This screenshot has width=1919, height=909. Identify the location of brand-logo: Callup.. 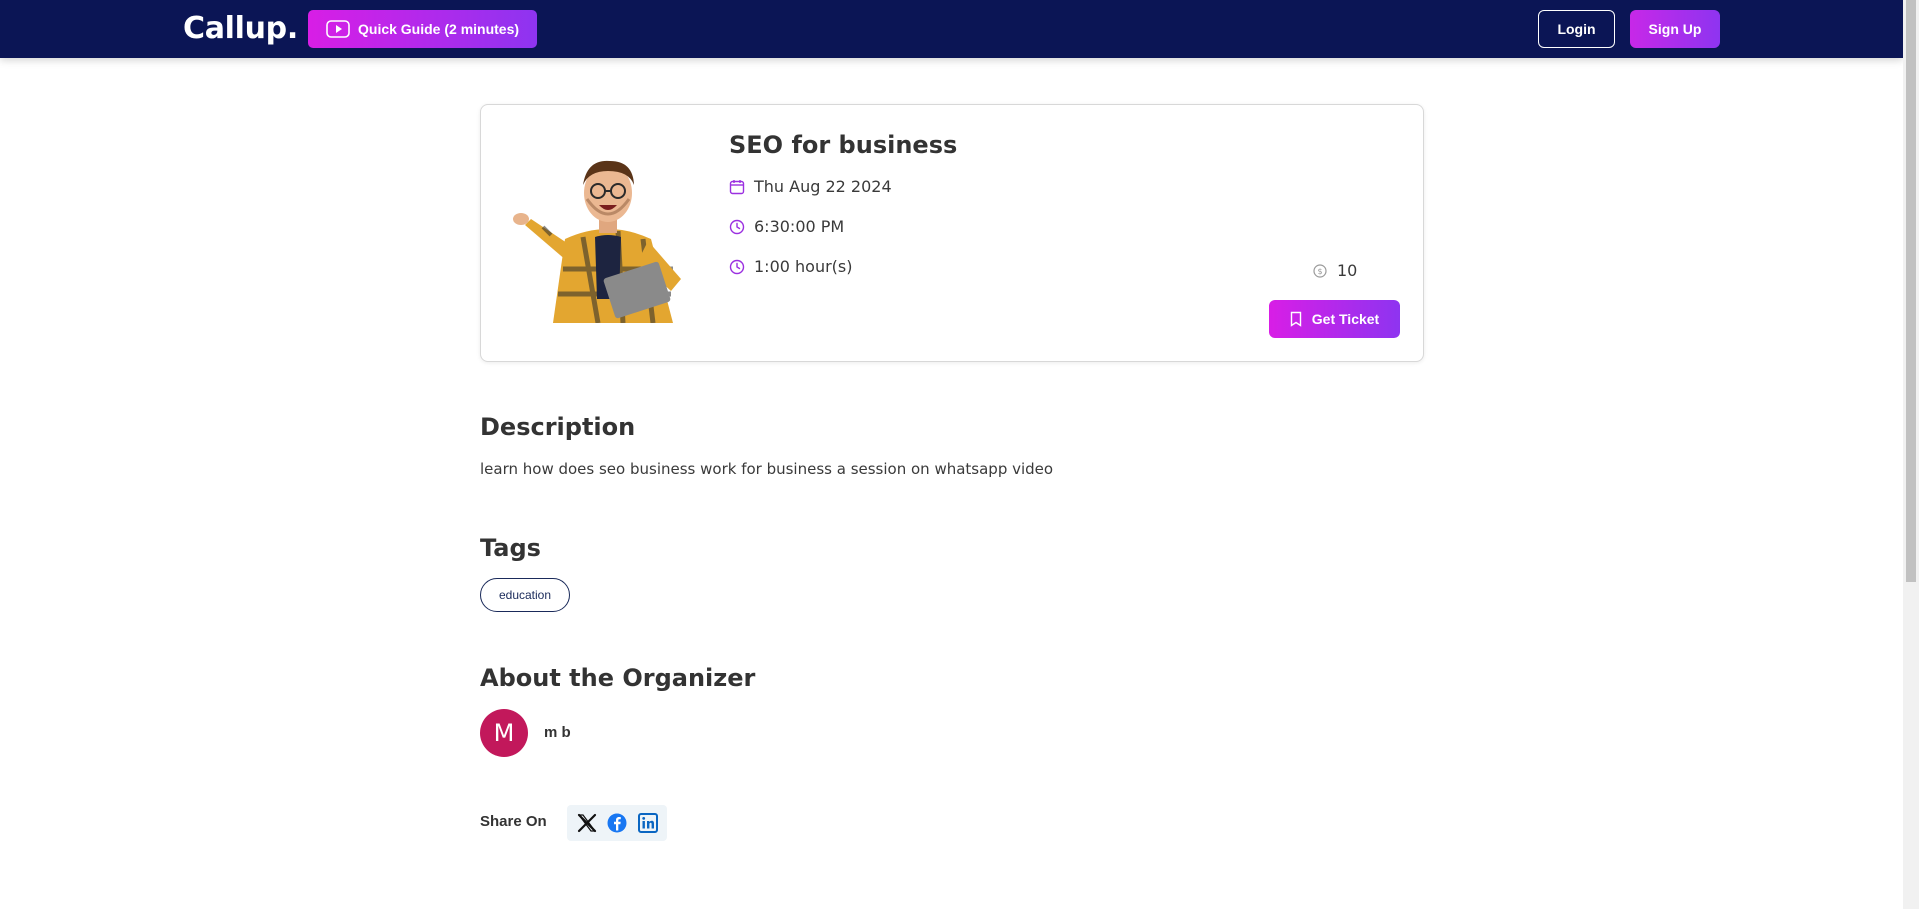
(240, 28).